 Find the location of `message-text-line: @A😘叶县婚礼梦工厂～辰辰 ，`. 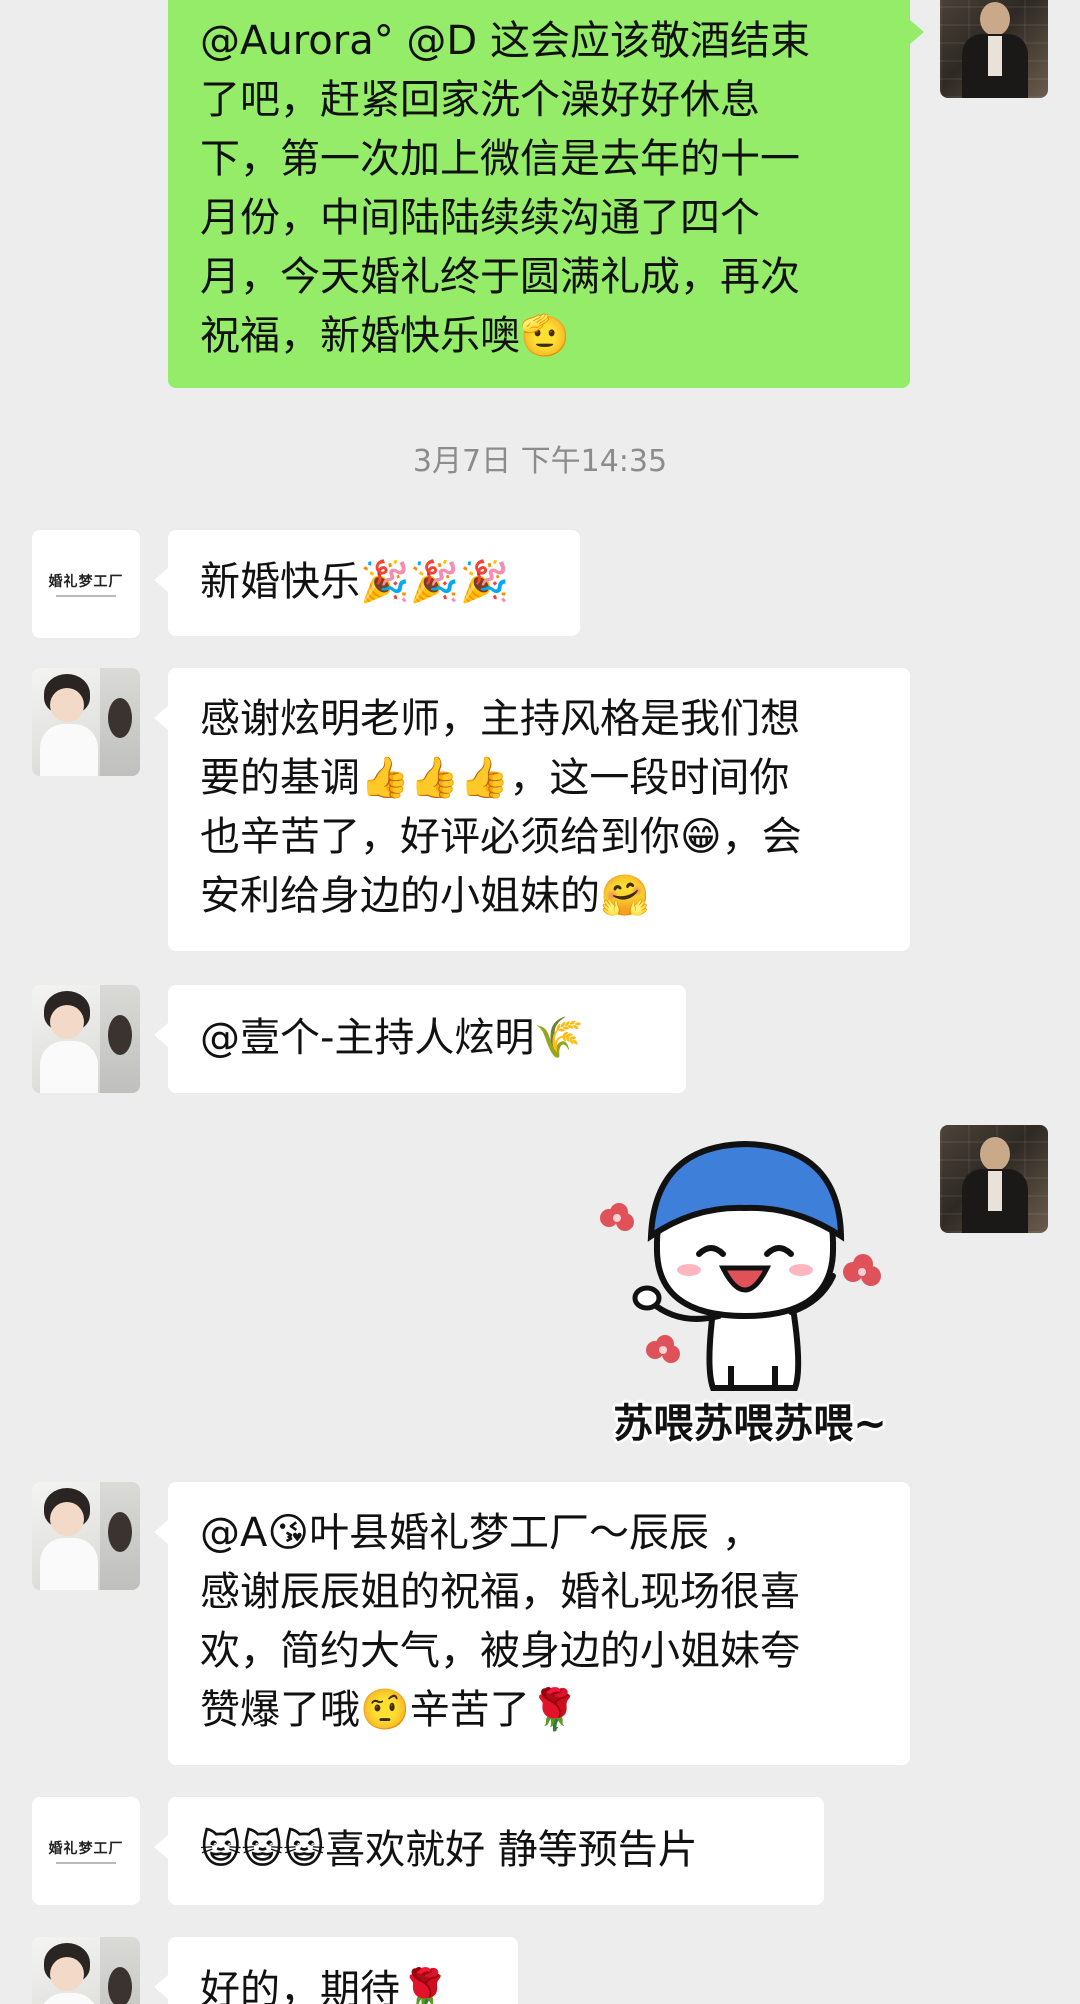

message-text-line: @A😘叶县婚礼梦工厂～辰辰 ， is located at coordinates (481, 1533).